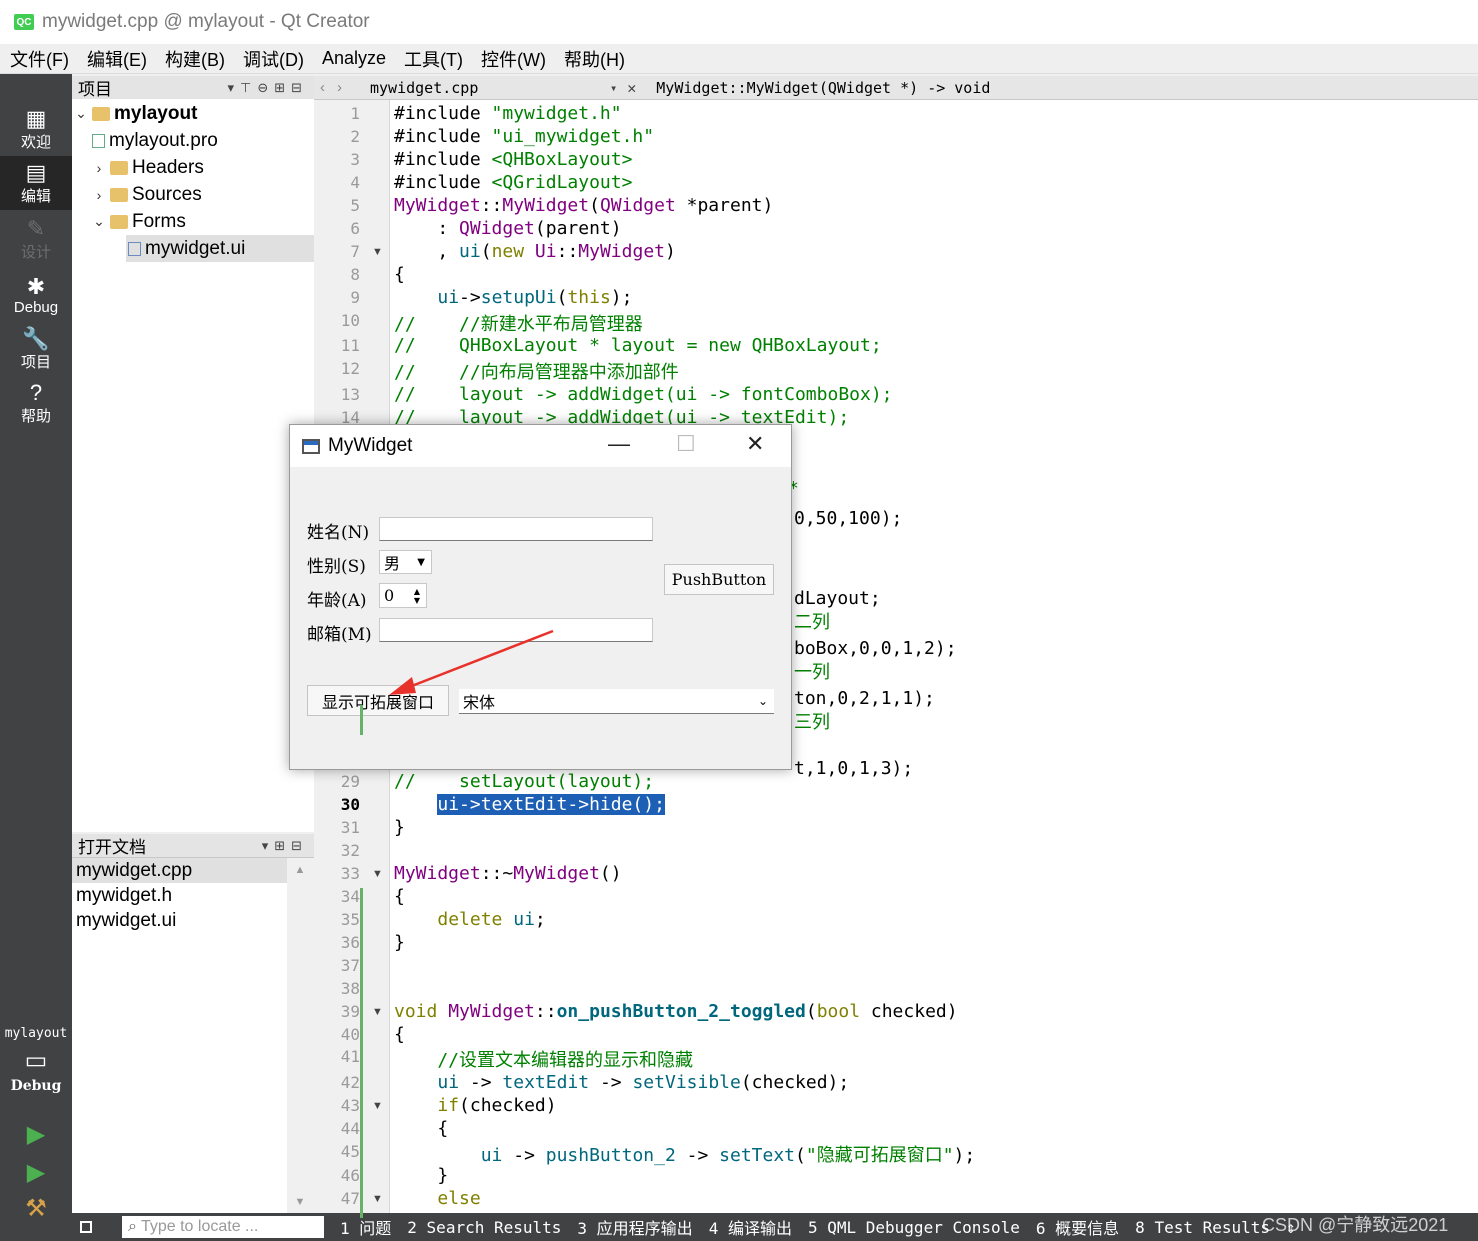 The height and width of the screenshot is (1241, 1478). What do you see at coordinates (812, 722) in the screenshot?
I see `code-fragment: 三列` at bounding box center [812, 722].